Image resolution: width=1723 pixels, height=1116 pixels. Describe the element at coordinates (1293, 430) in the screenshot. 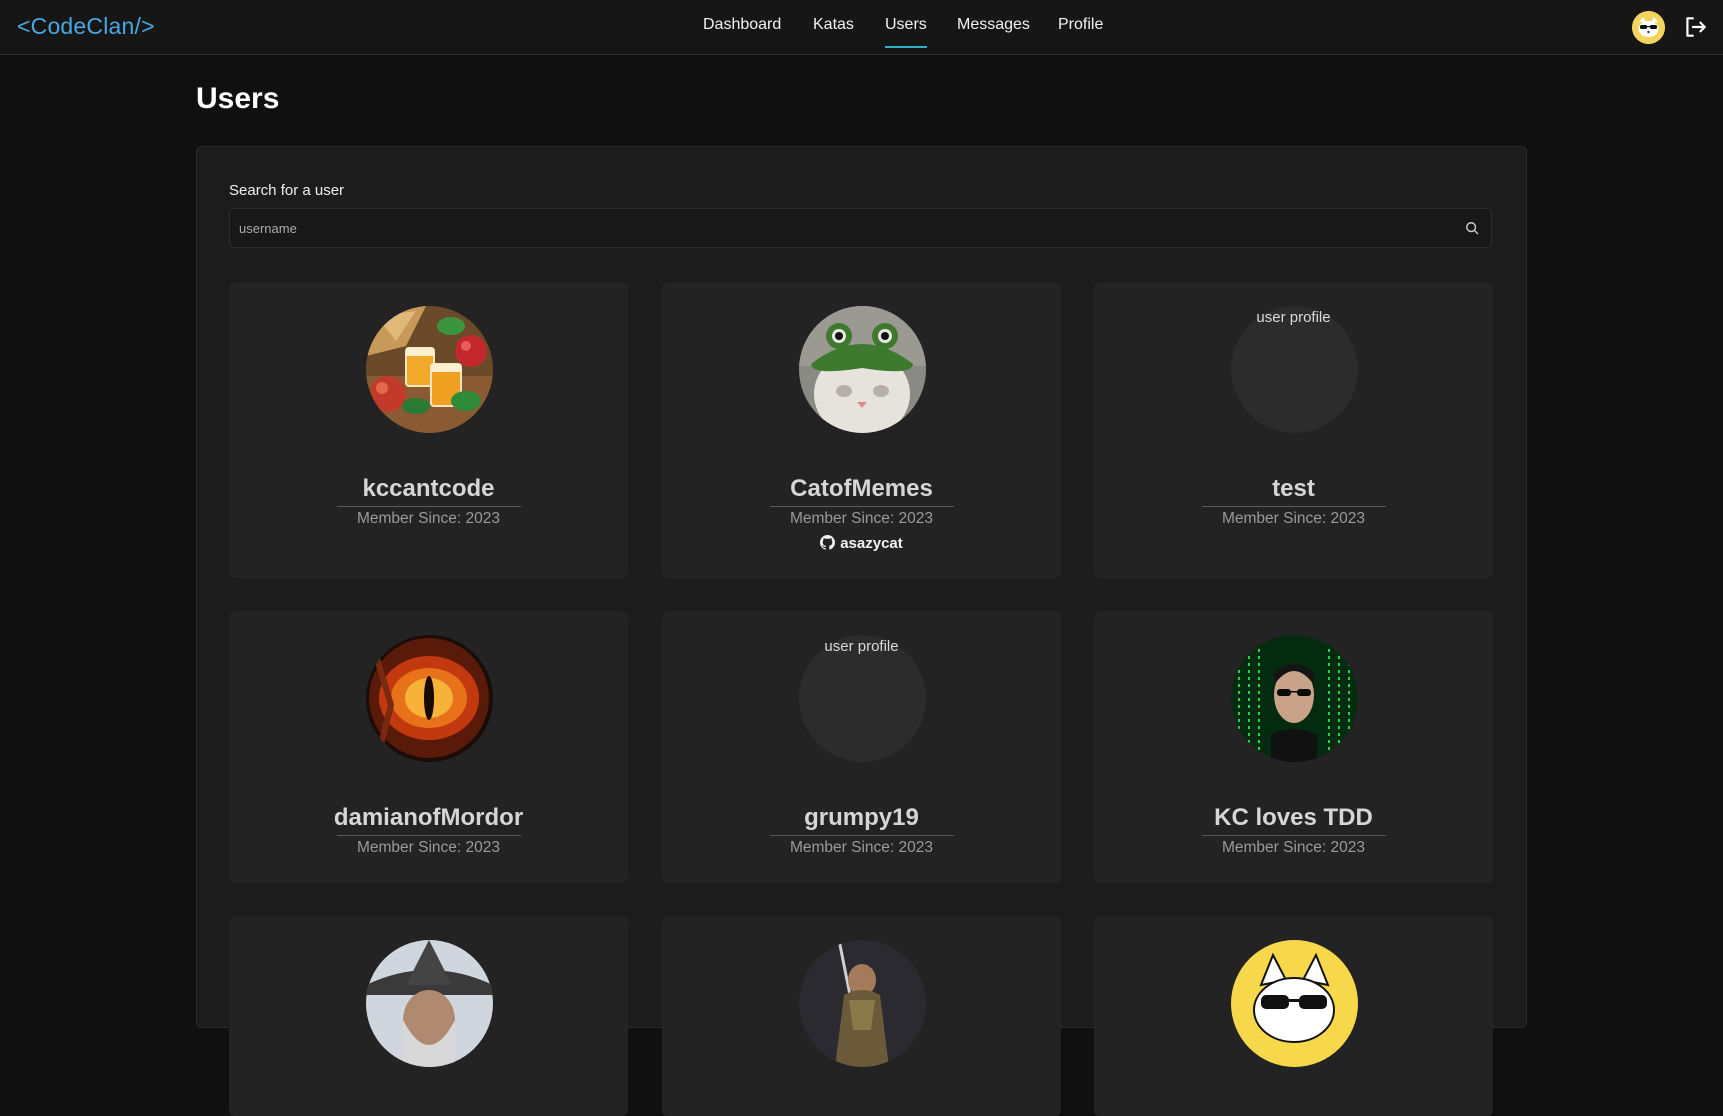

I see `user-card: user profile test Member Since: 2023` at that location.